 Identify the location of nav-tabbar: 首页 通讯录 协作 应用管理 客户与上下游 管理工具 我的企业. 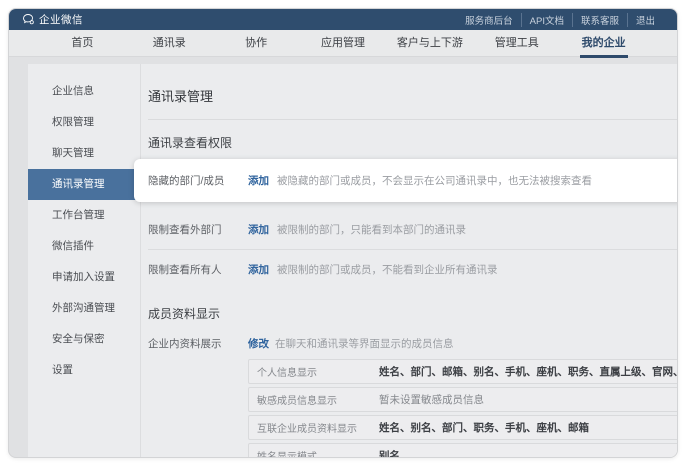
(343, 44).